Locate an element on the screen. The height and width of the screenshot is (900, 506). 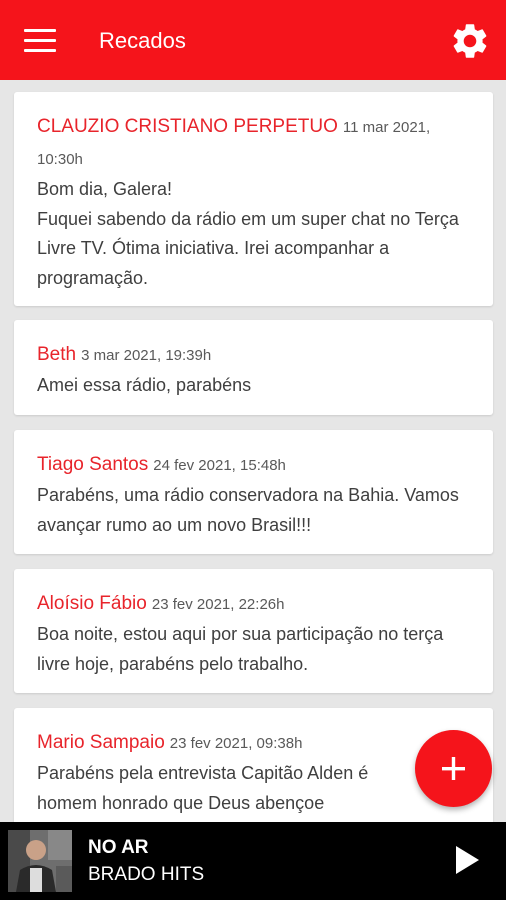
hamburger-menu-icon is located at coordinates (40, 30).